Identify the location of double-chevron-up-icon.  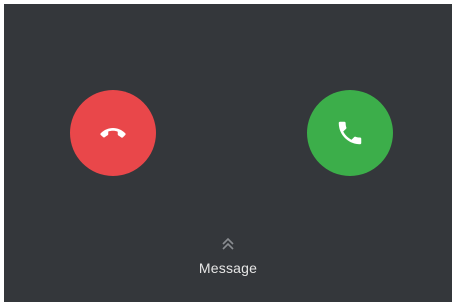
(228, 243).